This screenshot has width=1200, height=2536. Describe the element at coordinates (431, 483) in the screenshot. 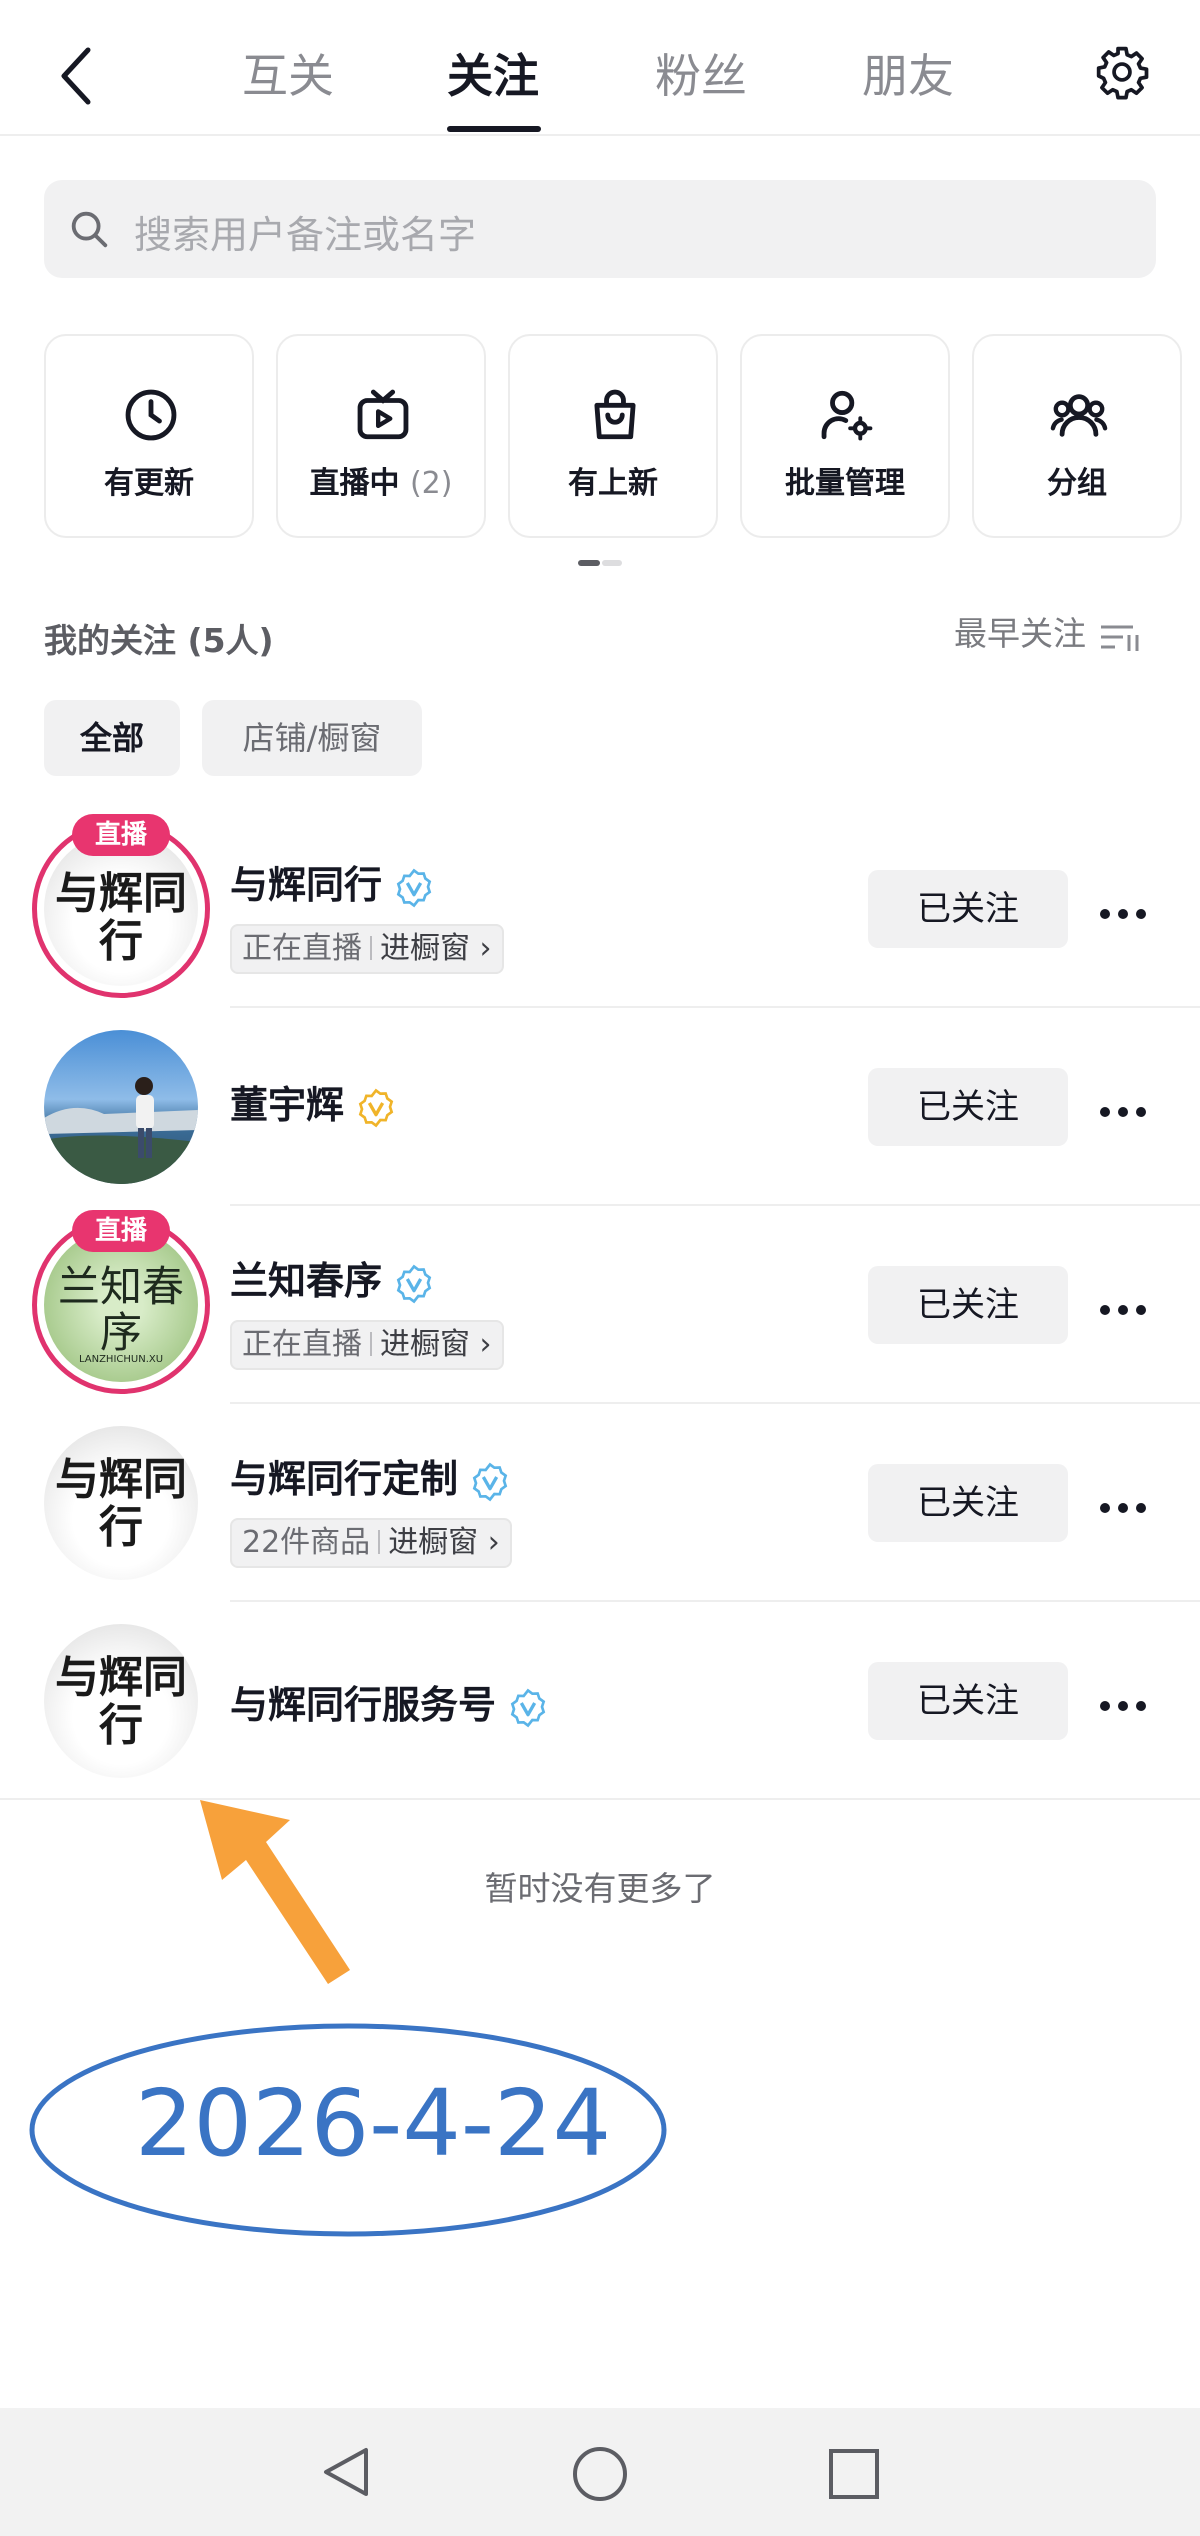

I see `quick-live-count: (2)` at that location.